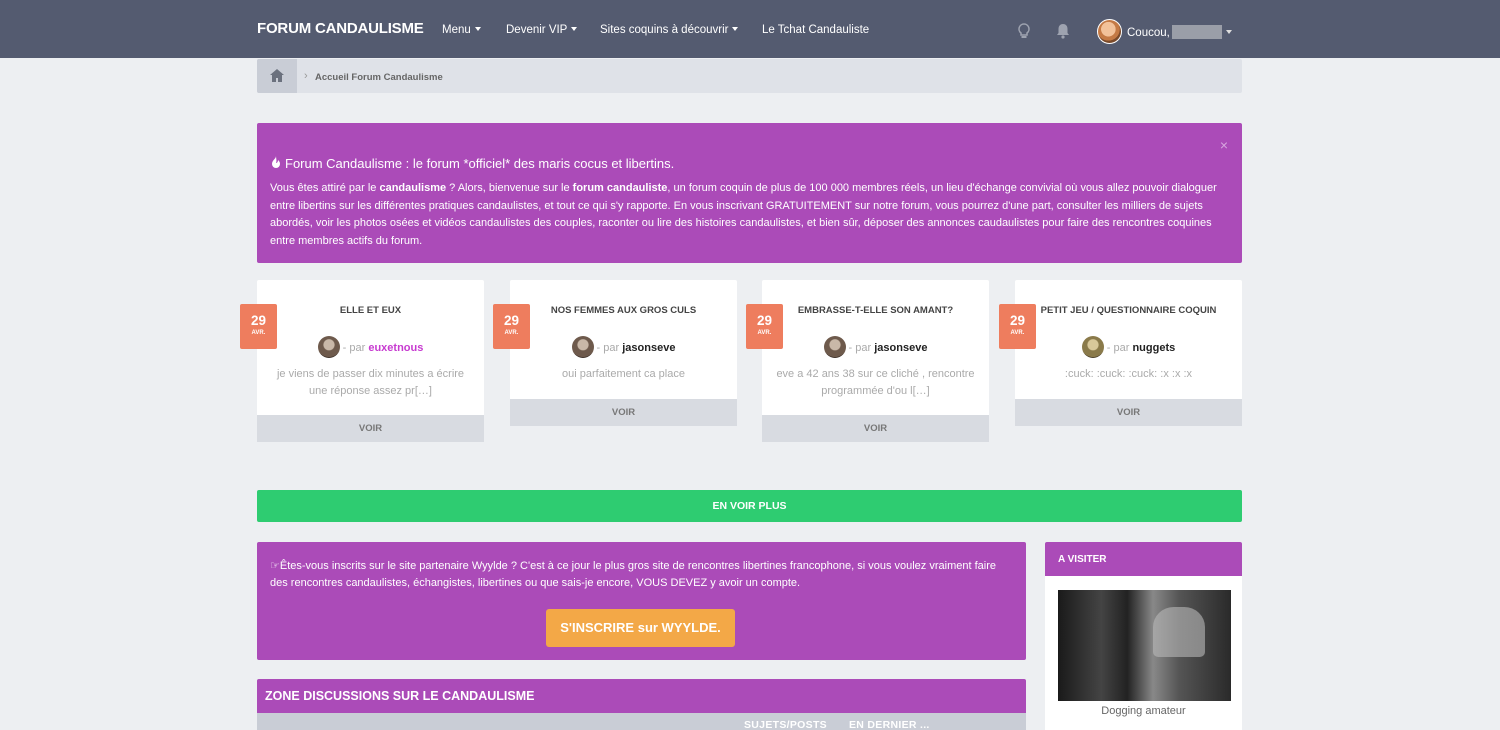 The height and width of the screenshot is (730, 1500). I want to click on nav-tchat: Le Tchat Candauliste, so click(815, 30).